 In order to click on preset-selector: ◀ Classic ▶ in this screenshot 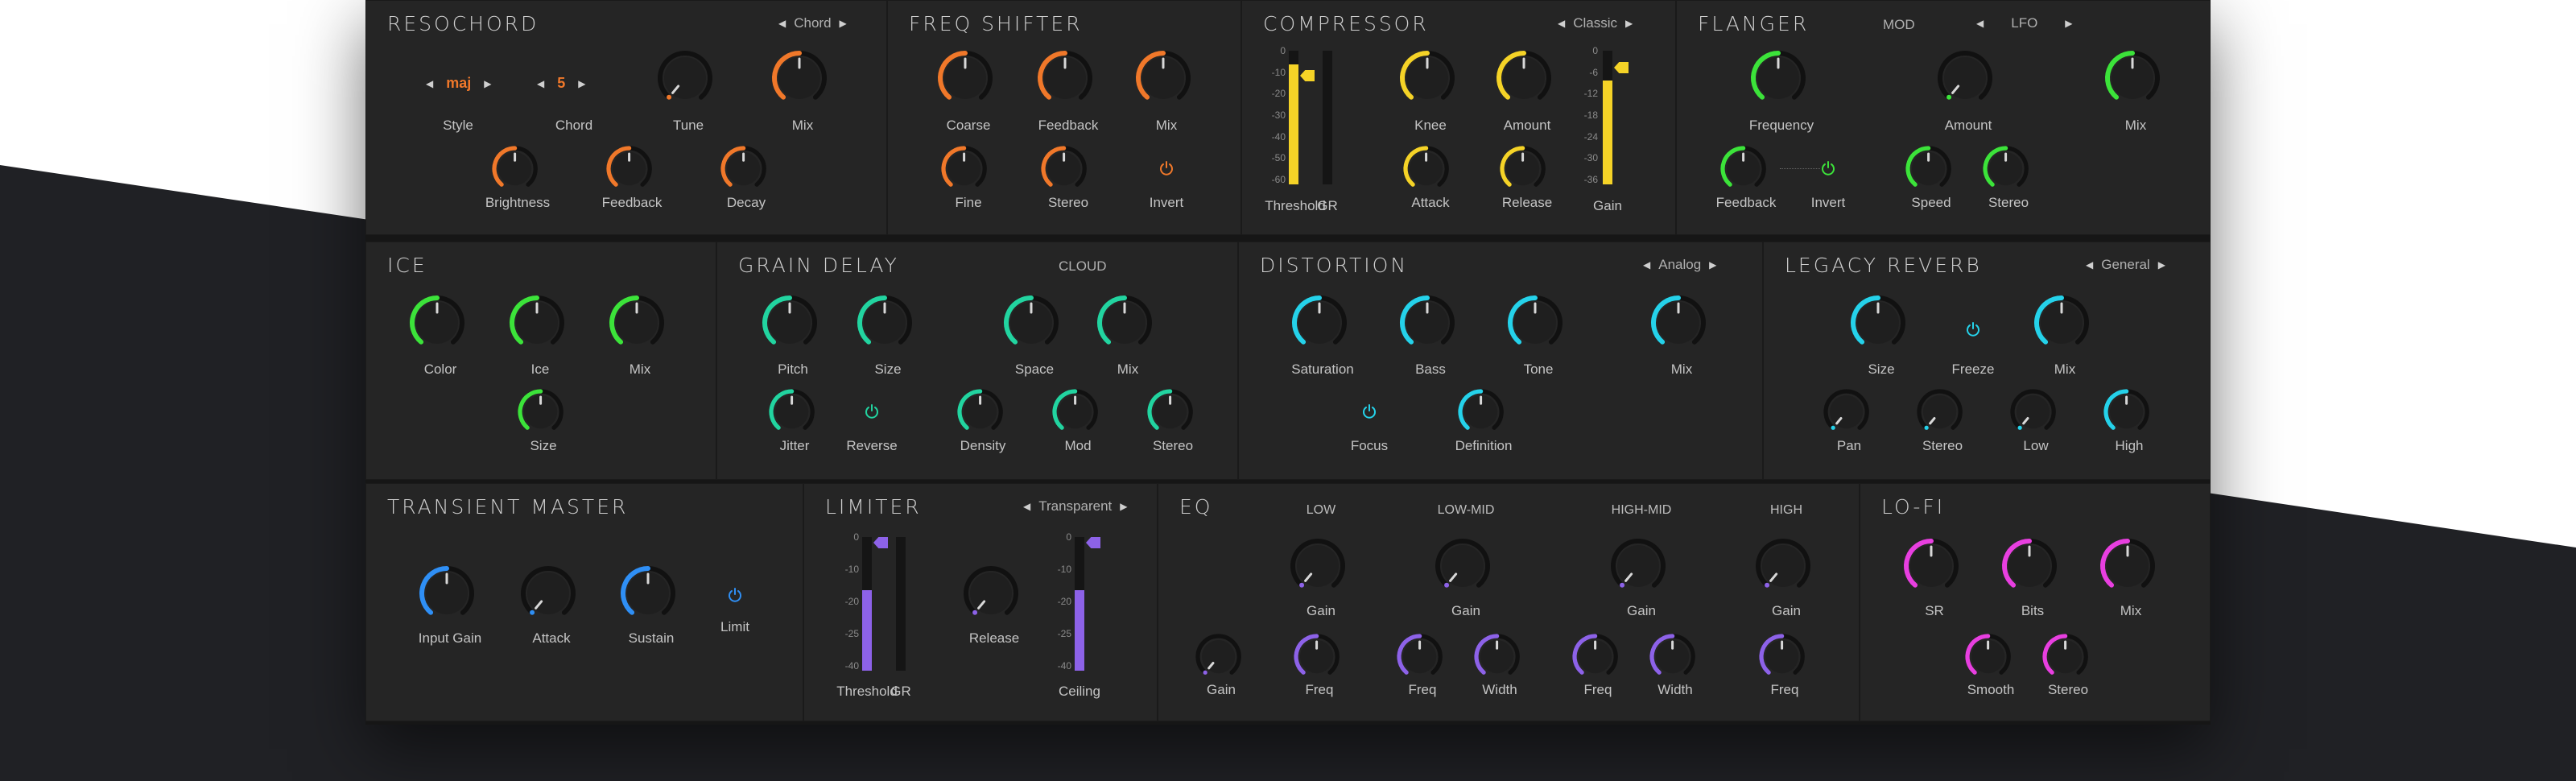, I will do `click(1595, 23)`.